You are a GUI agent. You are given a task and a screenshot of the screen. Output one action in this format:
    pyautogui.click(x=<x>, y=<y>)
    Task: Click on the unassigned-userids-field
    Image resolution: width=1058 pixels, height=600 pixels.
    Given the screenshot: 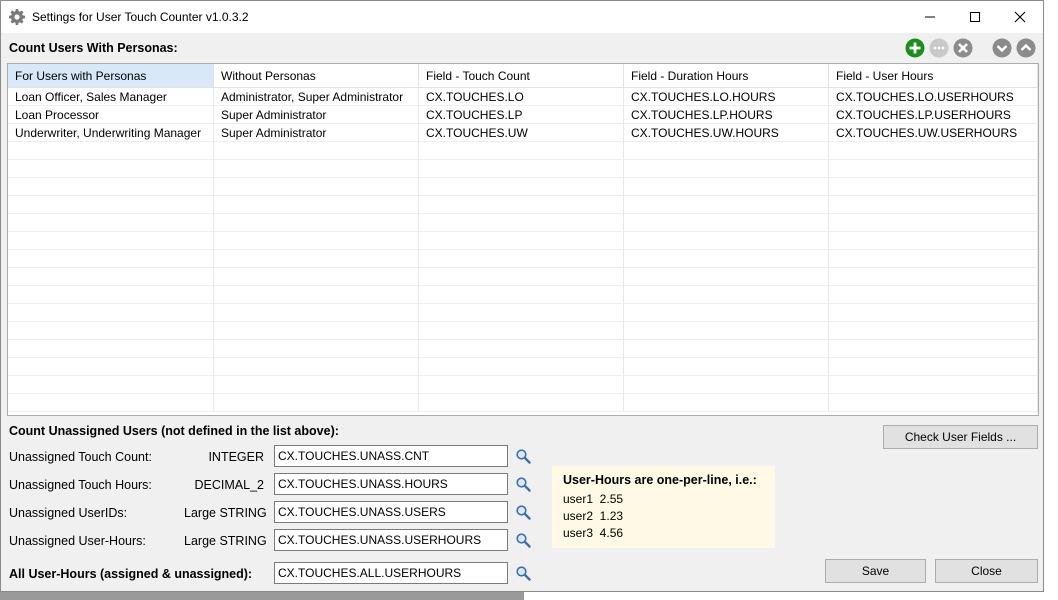 What is the action you would take?
    pyautogui.click(x=391, y=512)
    